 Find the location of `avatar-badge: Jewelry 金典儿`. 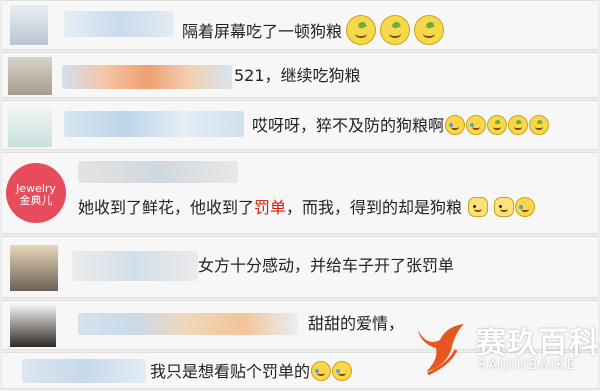

avatar-badge: Jewelry 金典儿 is located at coordinates (36, 195).